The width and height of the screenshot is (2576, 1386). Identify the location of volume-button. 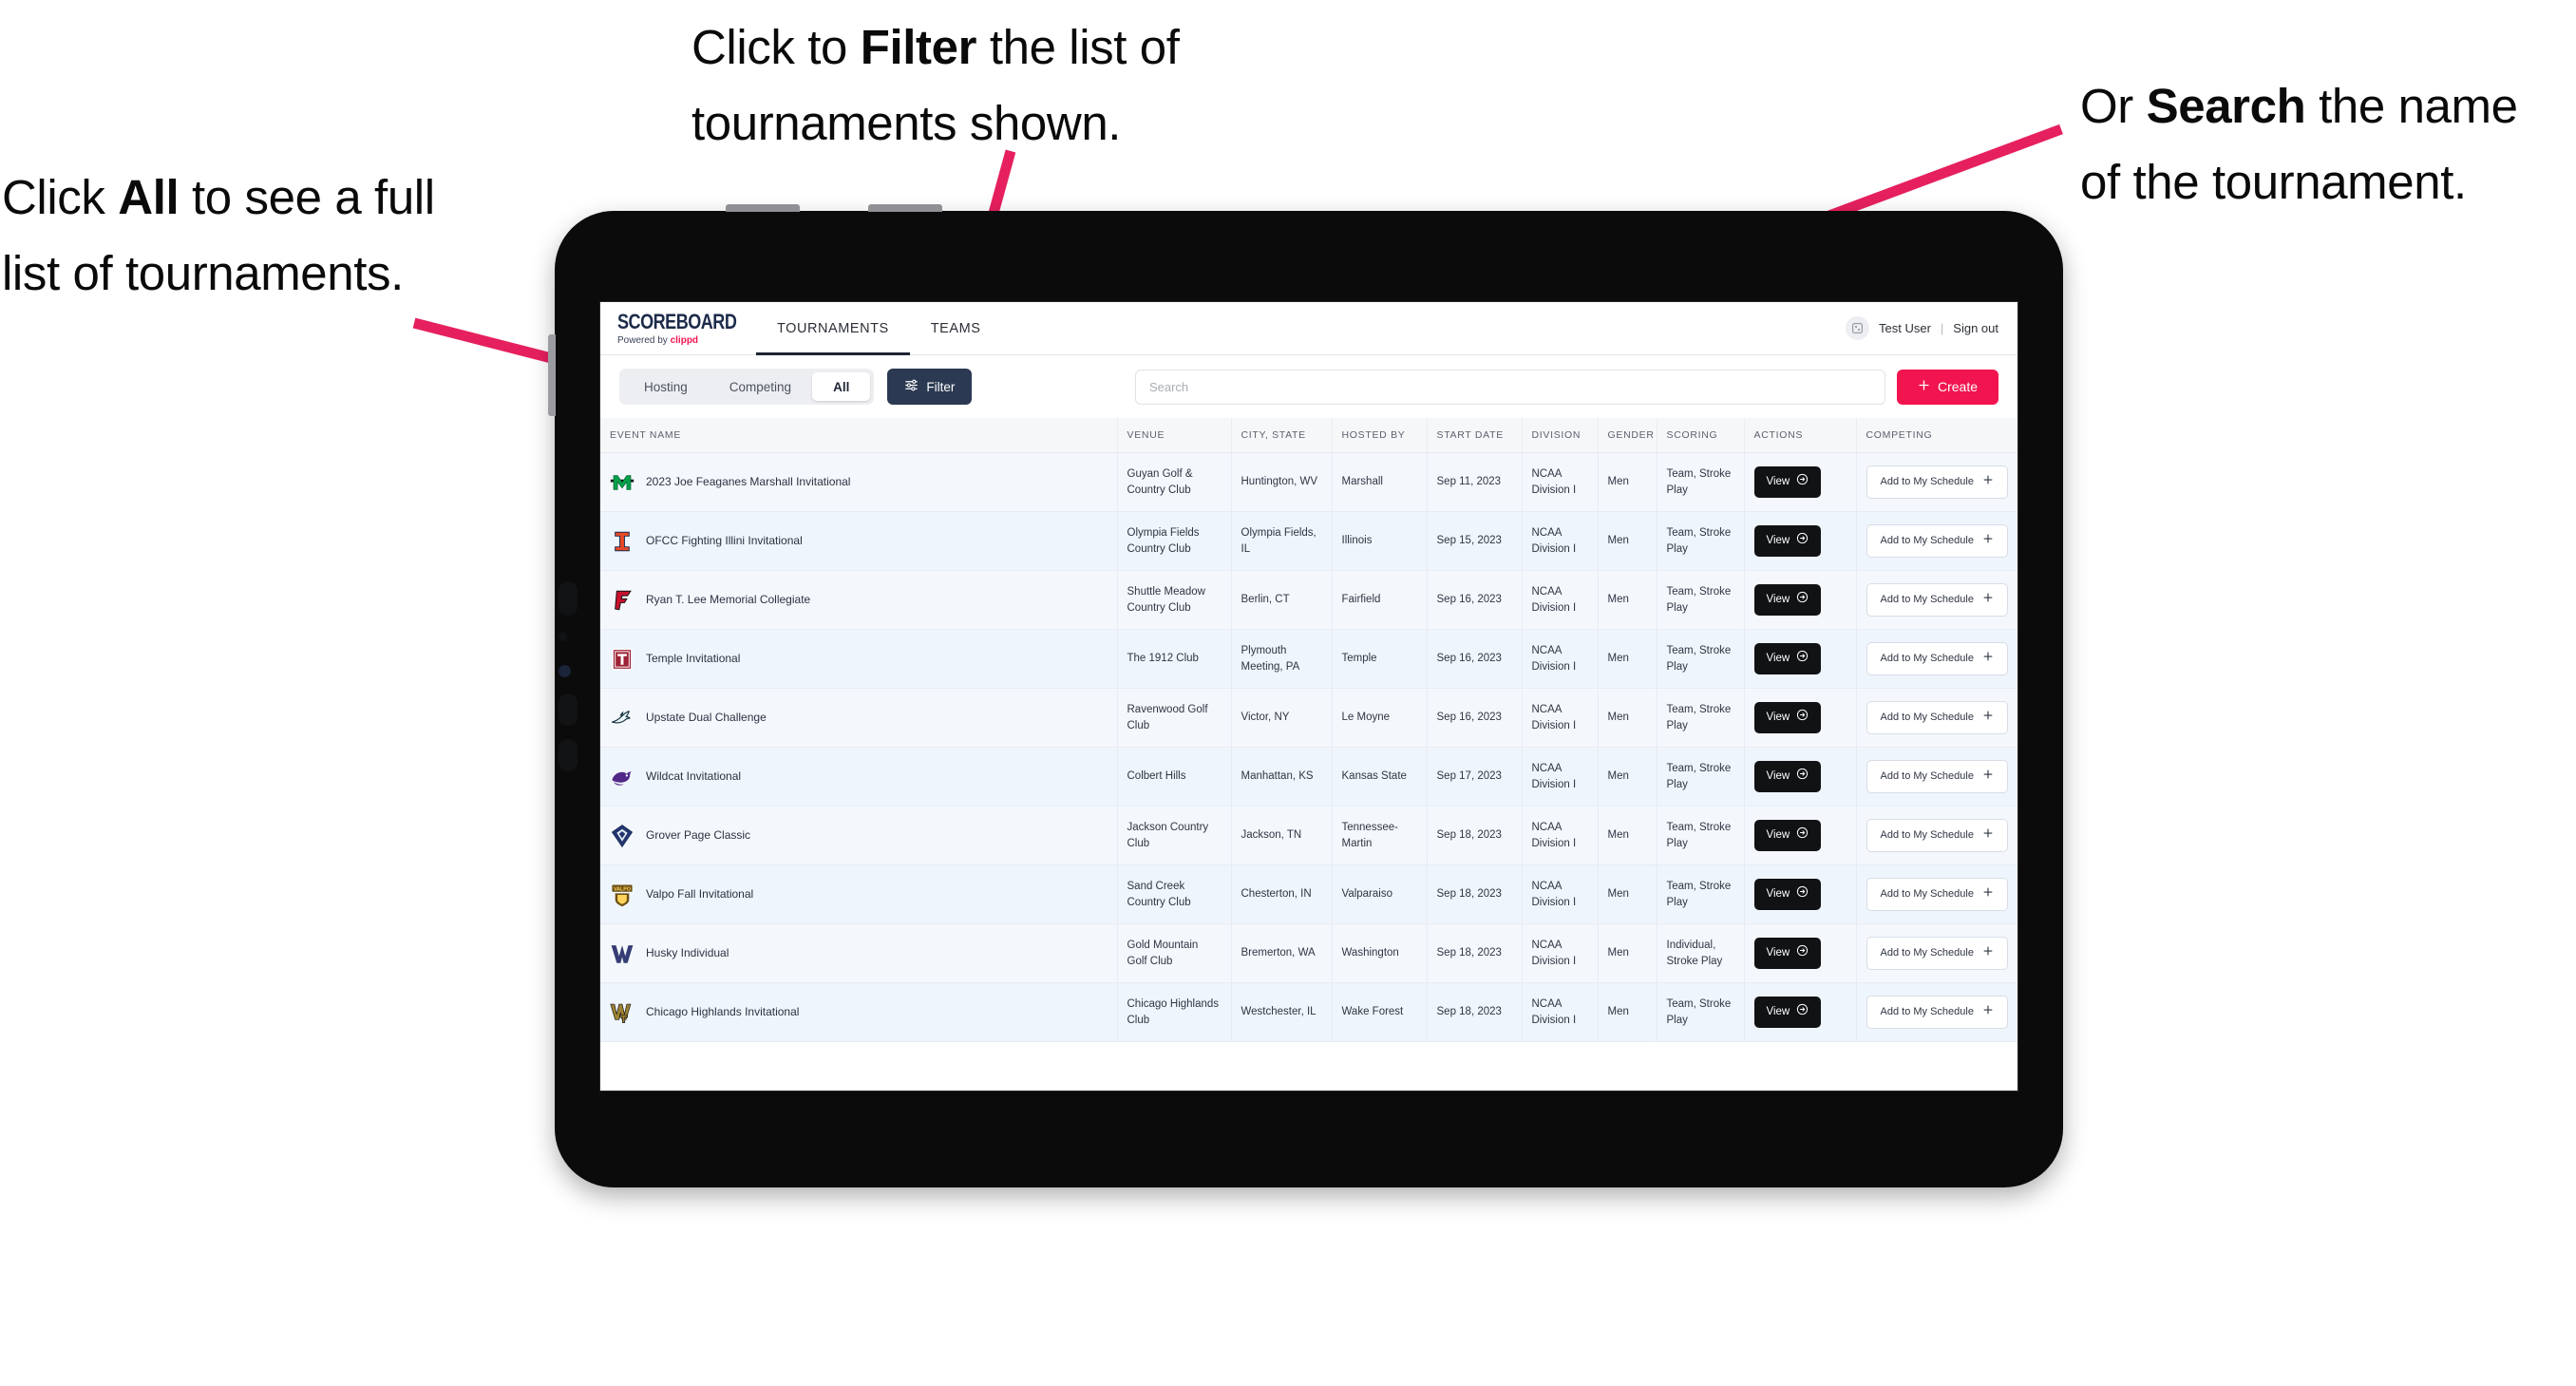
(552, 375).